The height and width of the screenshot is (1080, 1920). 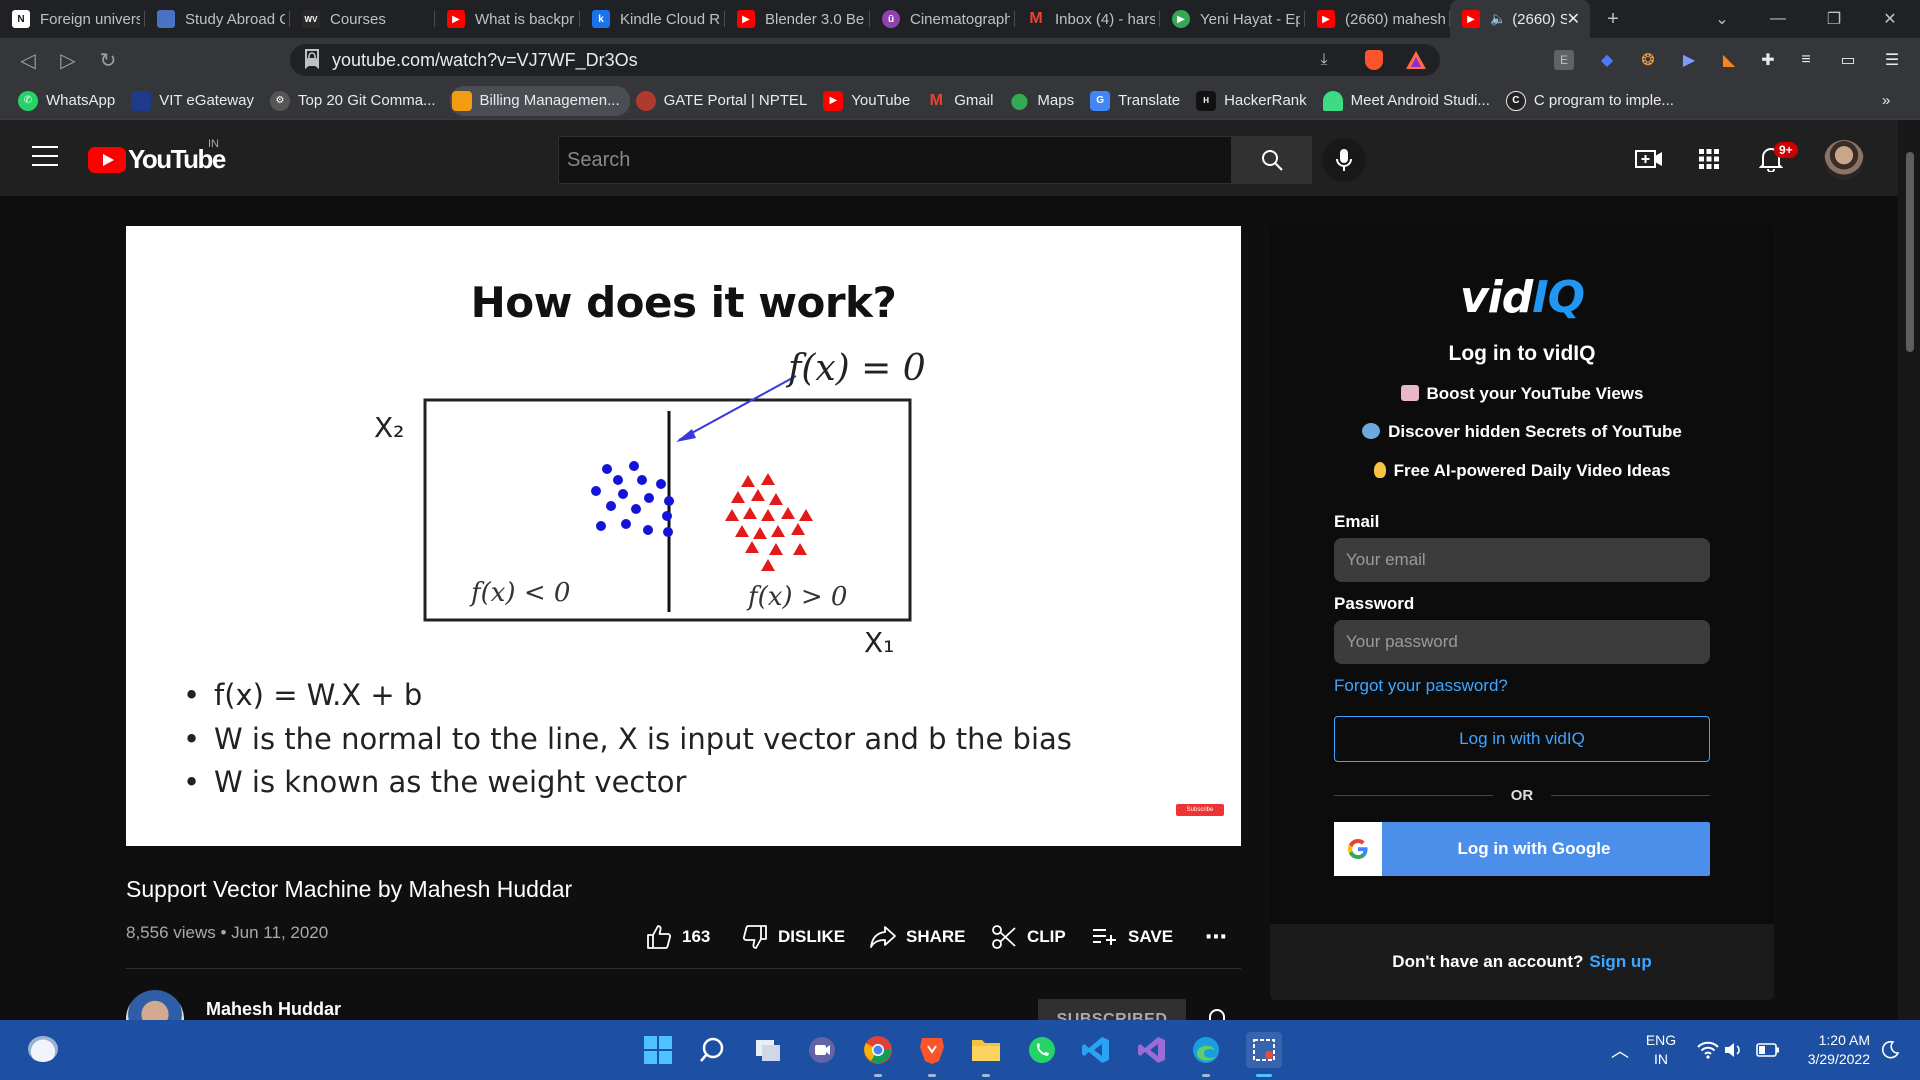 What do you see at coordinates (1522, 642) in the screenshot?
I see `password-field: Your password` at bounding box center [1522, 642].